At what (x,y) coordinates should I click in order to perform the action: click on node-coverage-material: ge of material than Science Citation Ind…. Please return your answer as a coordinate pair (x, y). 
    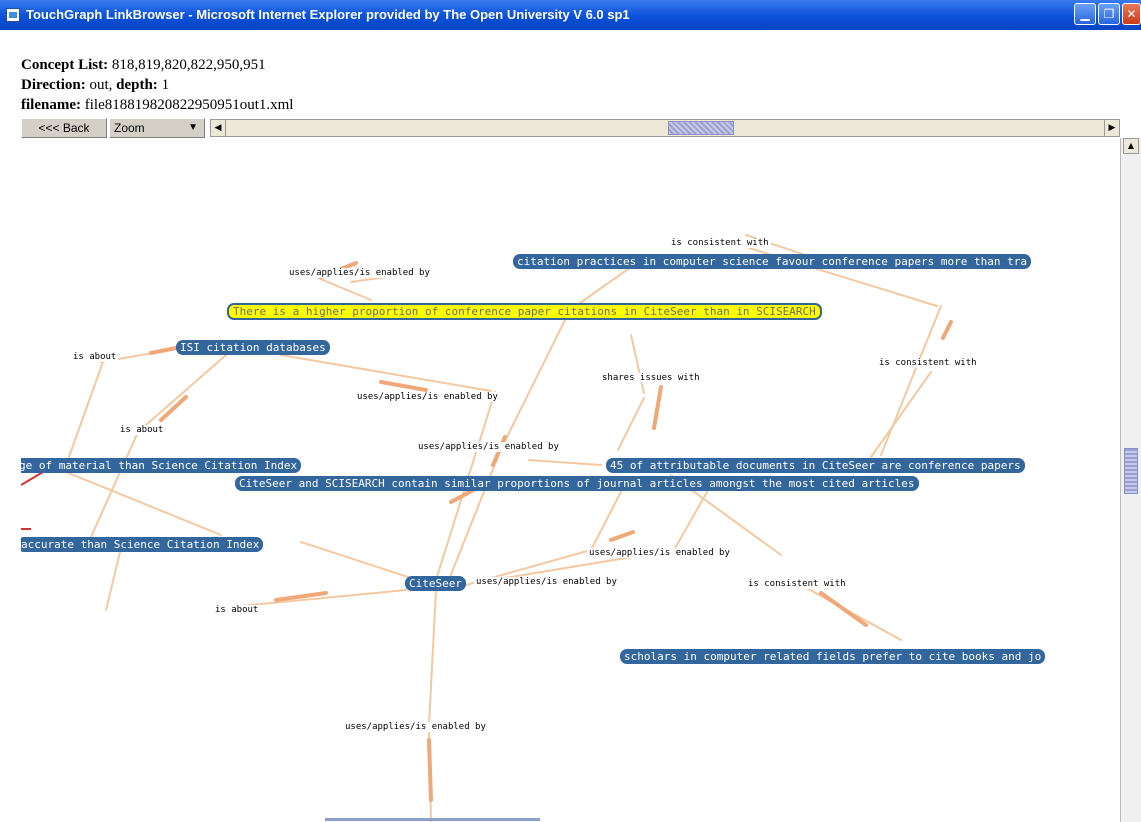
    Looking at the image, I should click on (161, 465).